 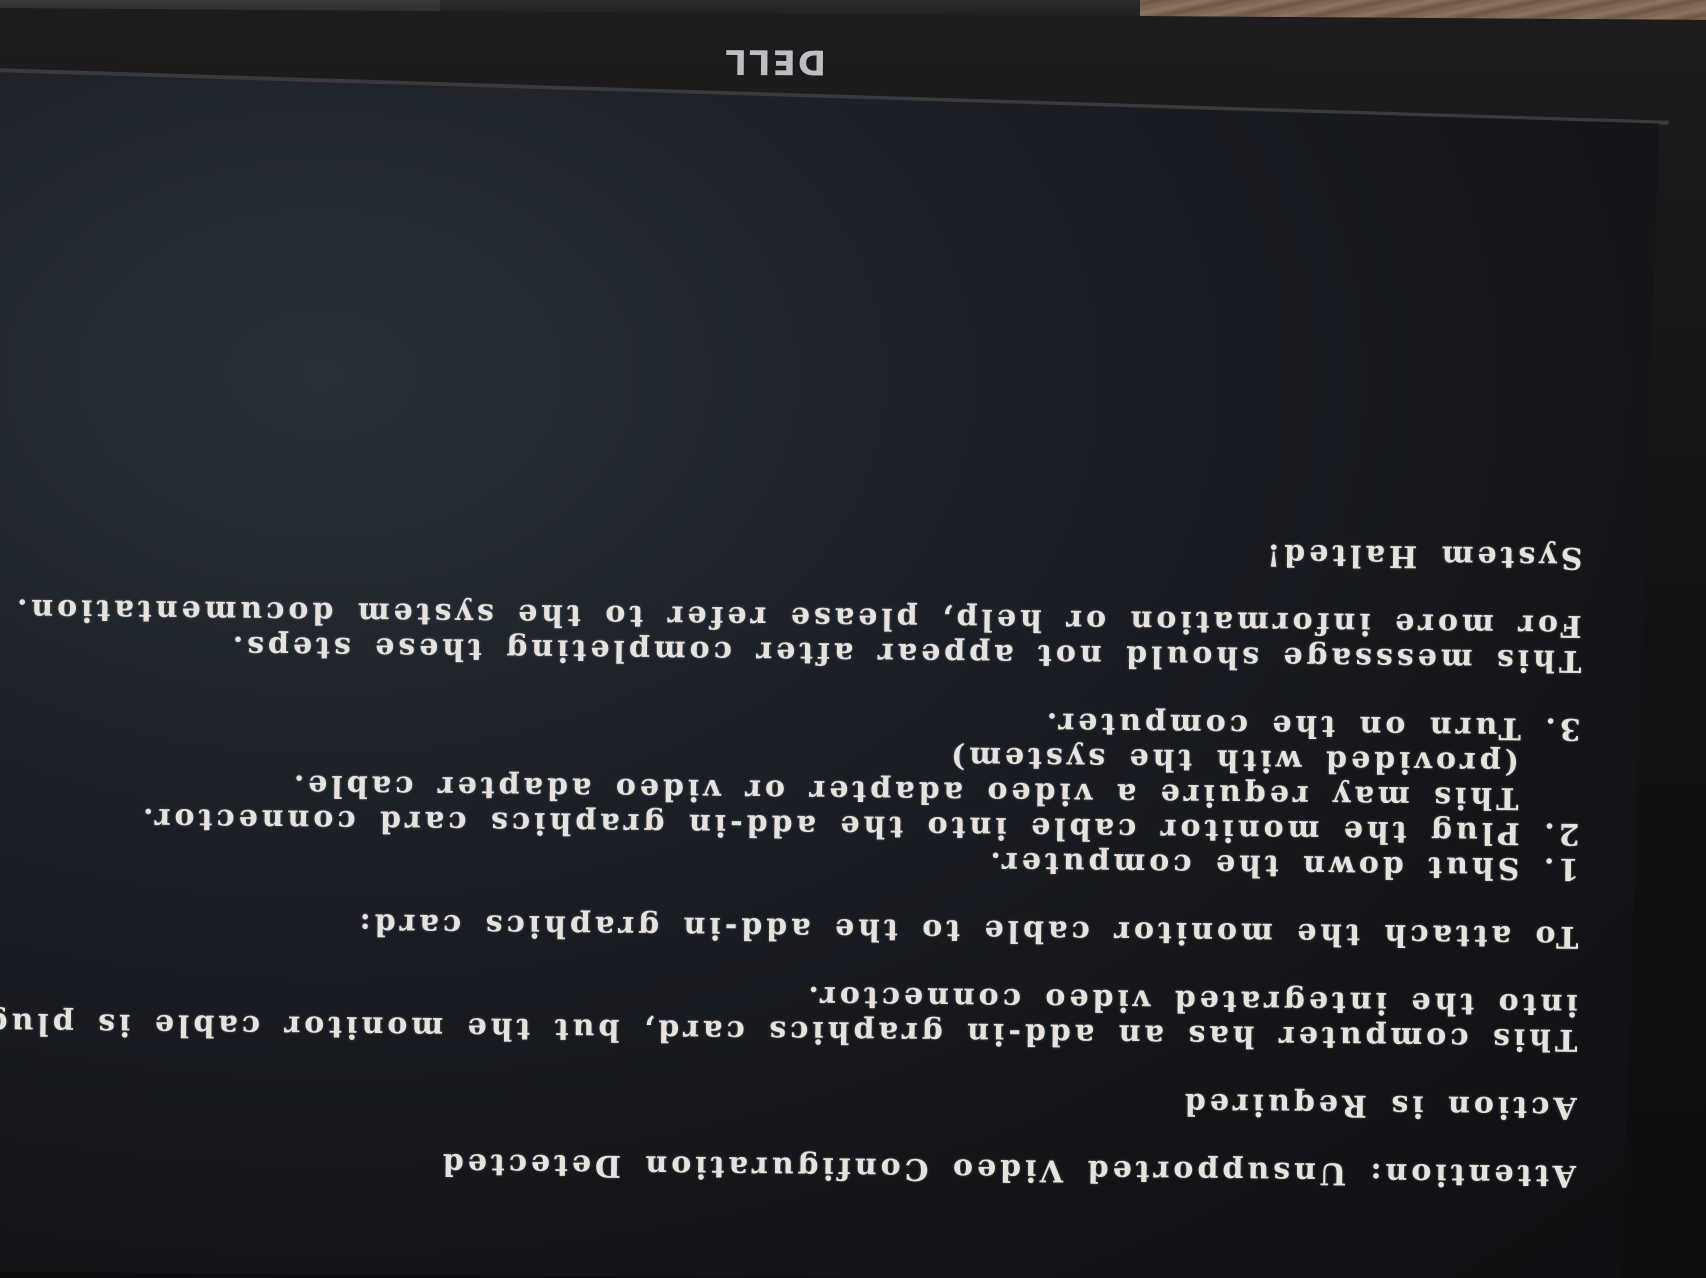 What do you see at coordinates (775, 61) in the screenshot?
I see `dell-logo: DELL` at bounding box center [775, 61].